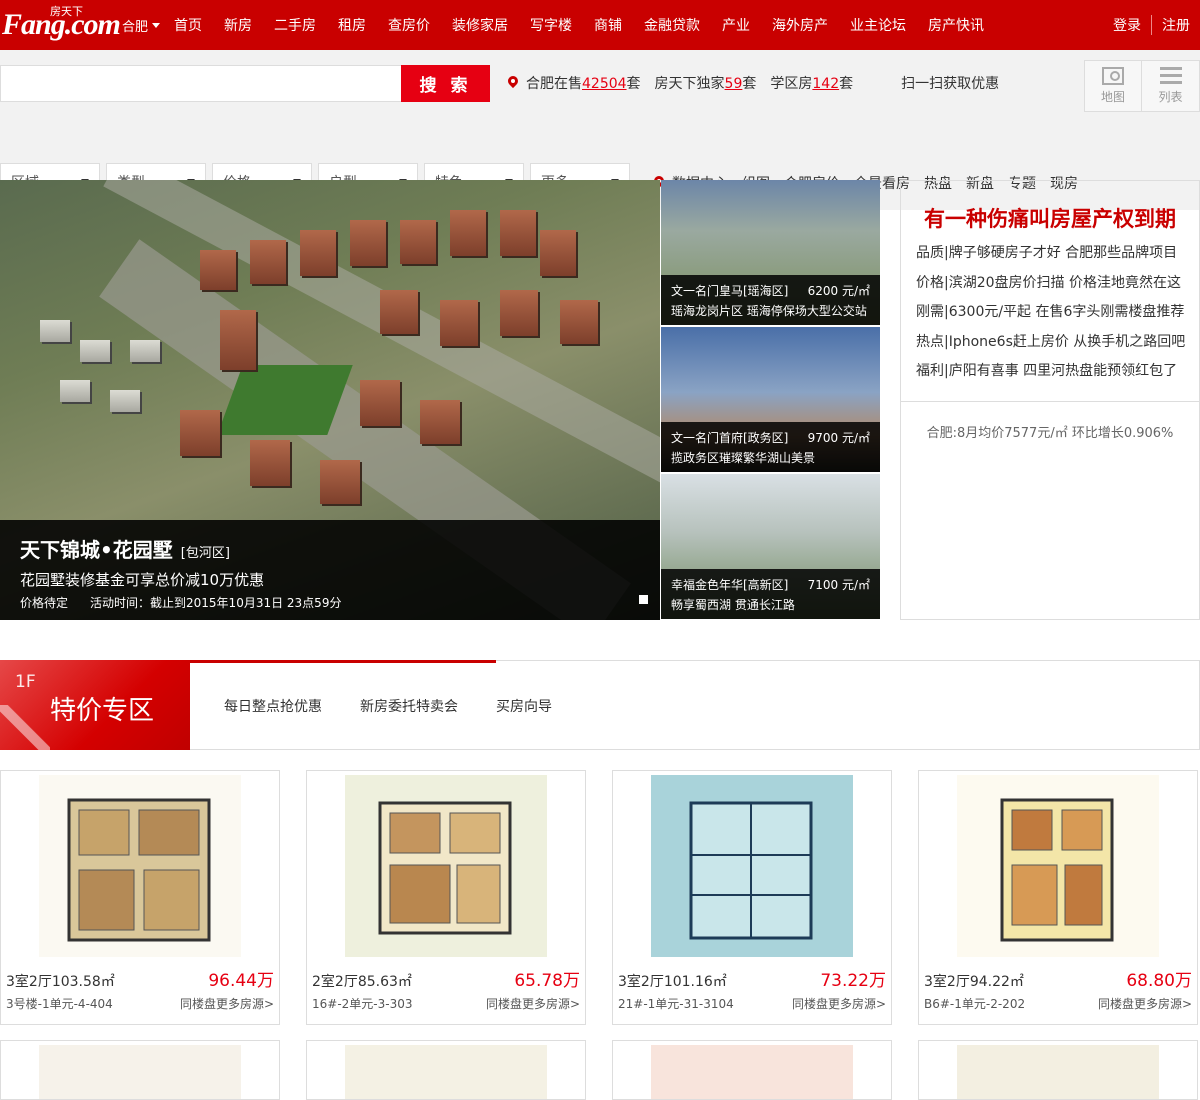 The height and width of the screenshot is (1100, 1200). What do you see at coordinates (1113, 76) in the screenshot?
I see `map-icon` at bounding box center [1113, 76].